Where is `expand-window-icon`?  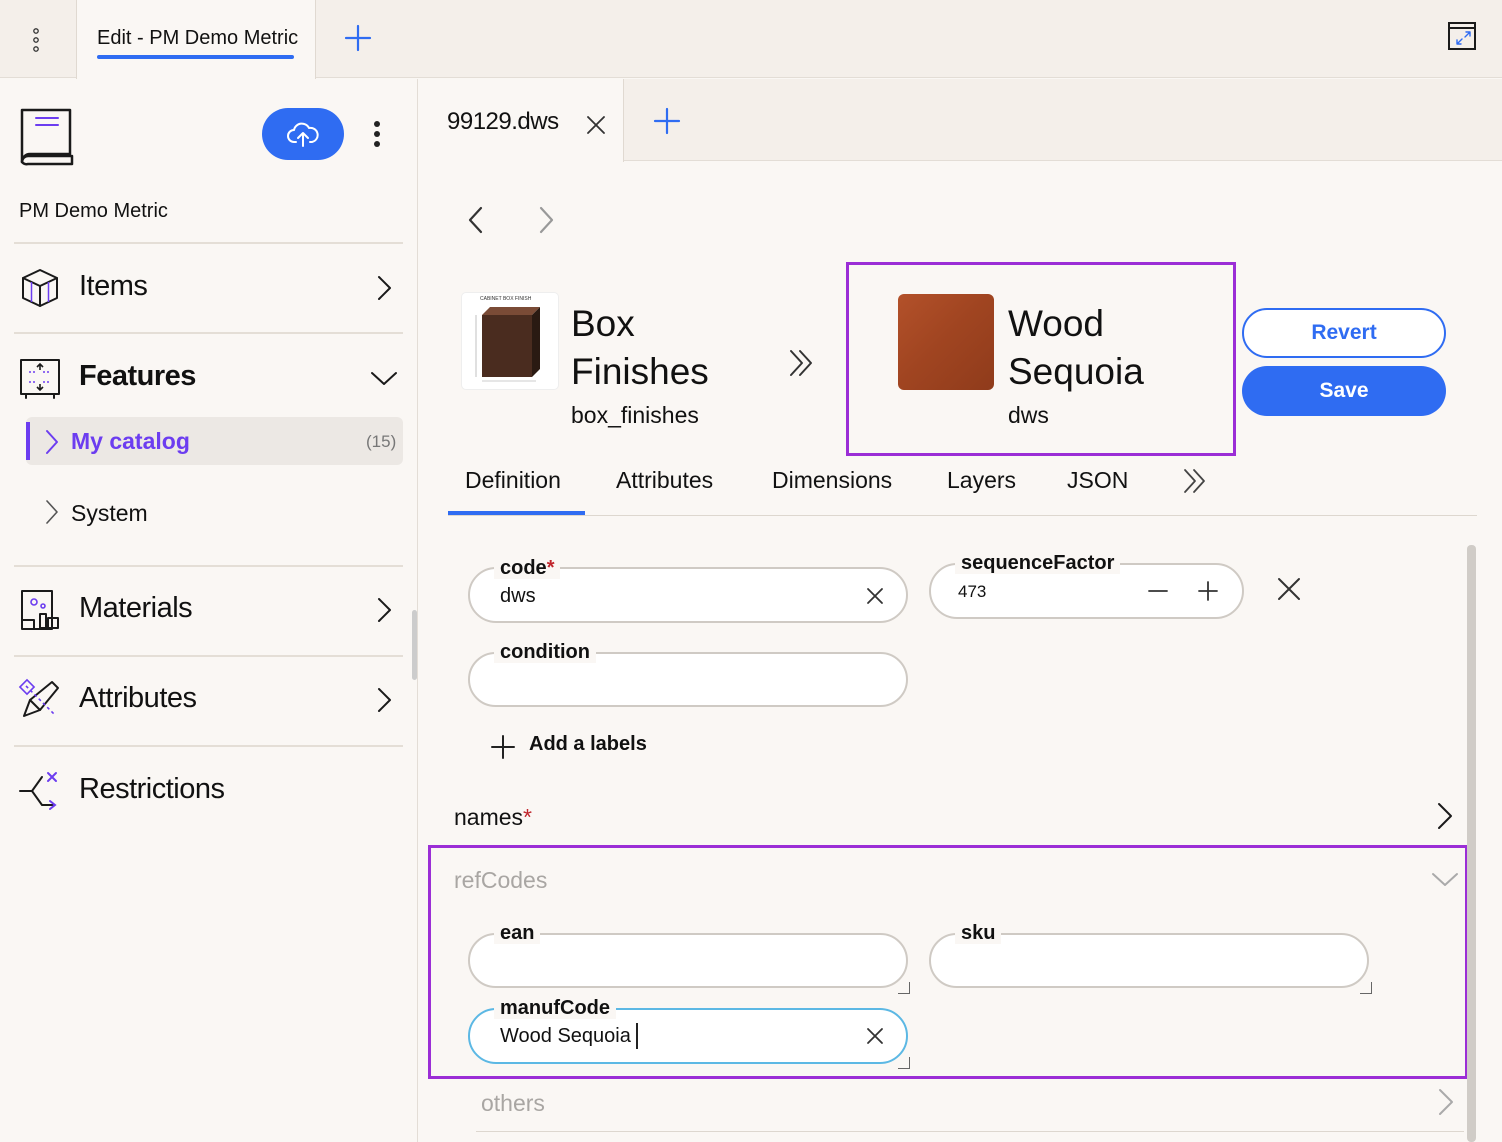 expand-window-icon is located at coordinates (1462, 36).